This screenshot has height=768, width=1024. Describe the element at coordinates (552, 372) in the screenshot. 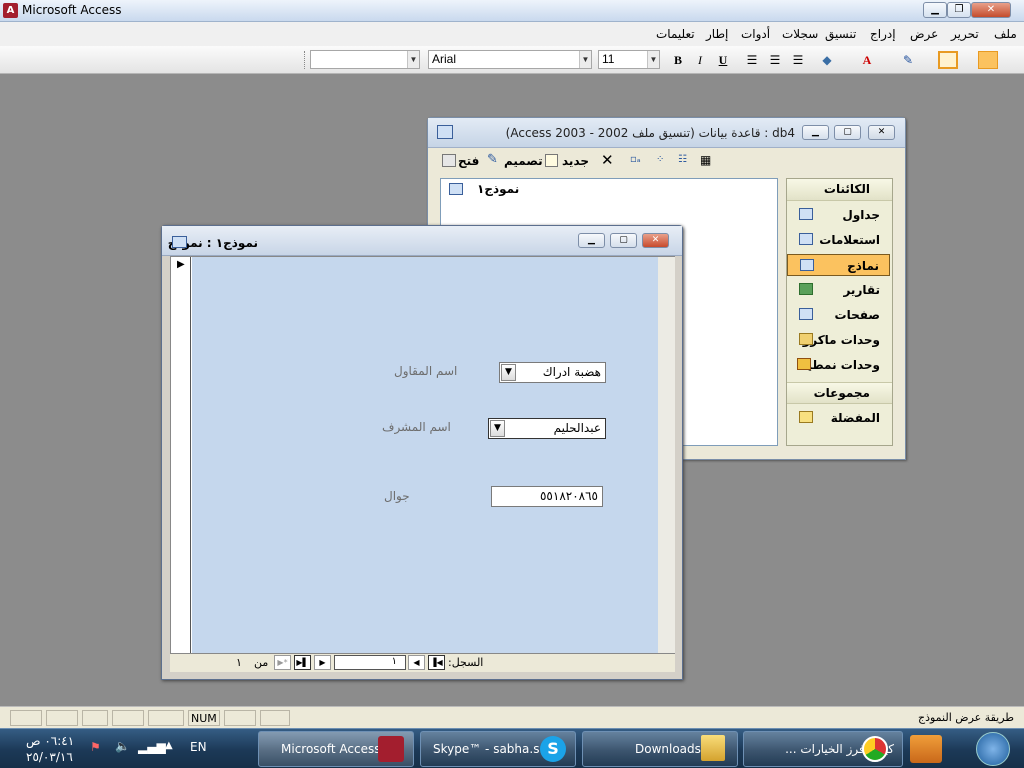

I see `contractor-combo: هضبة ادراك ▼` at that location.